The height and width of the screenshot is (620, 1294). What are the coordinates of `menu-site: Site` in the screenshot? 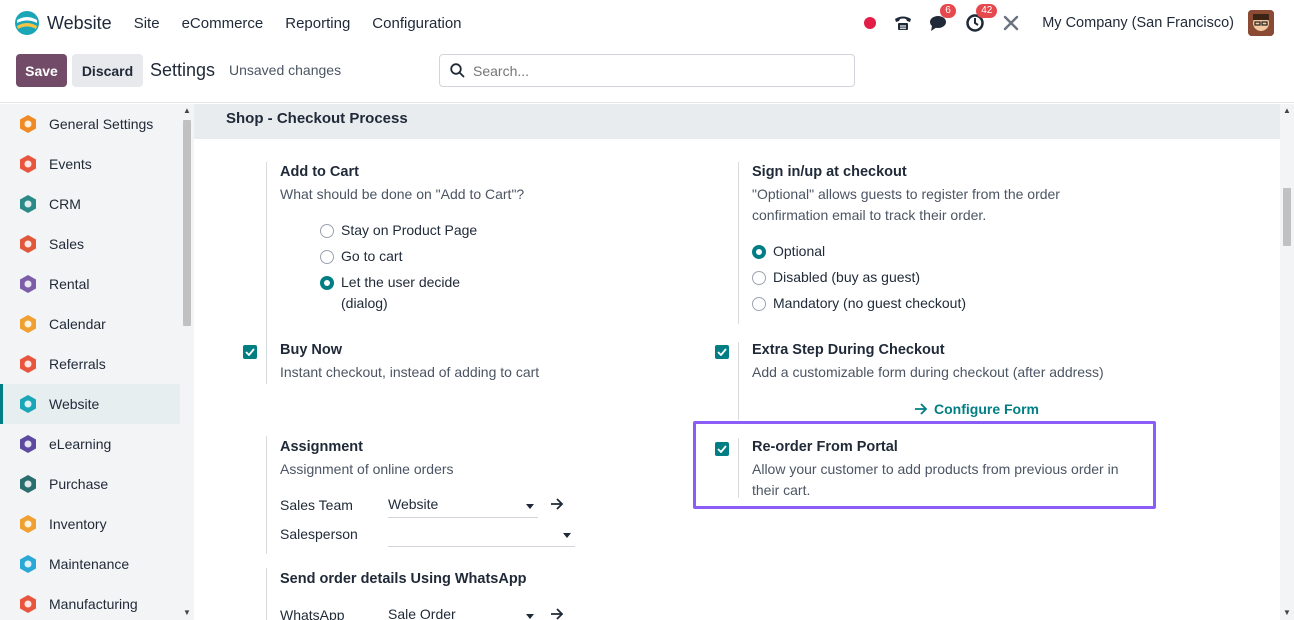 It's located at (147, 23).